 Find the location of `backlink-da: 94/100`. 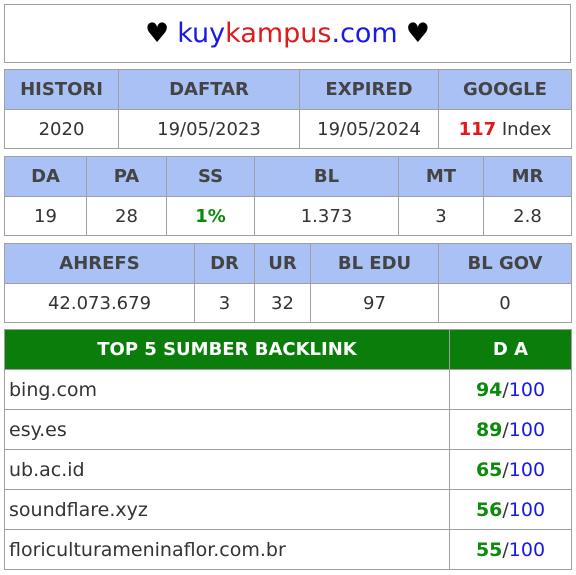

backlink-da: 94/100 is located at coordinates (510, 389).